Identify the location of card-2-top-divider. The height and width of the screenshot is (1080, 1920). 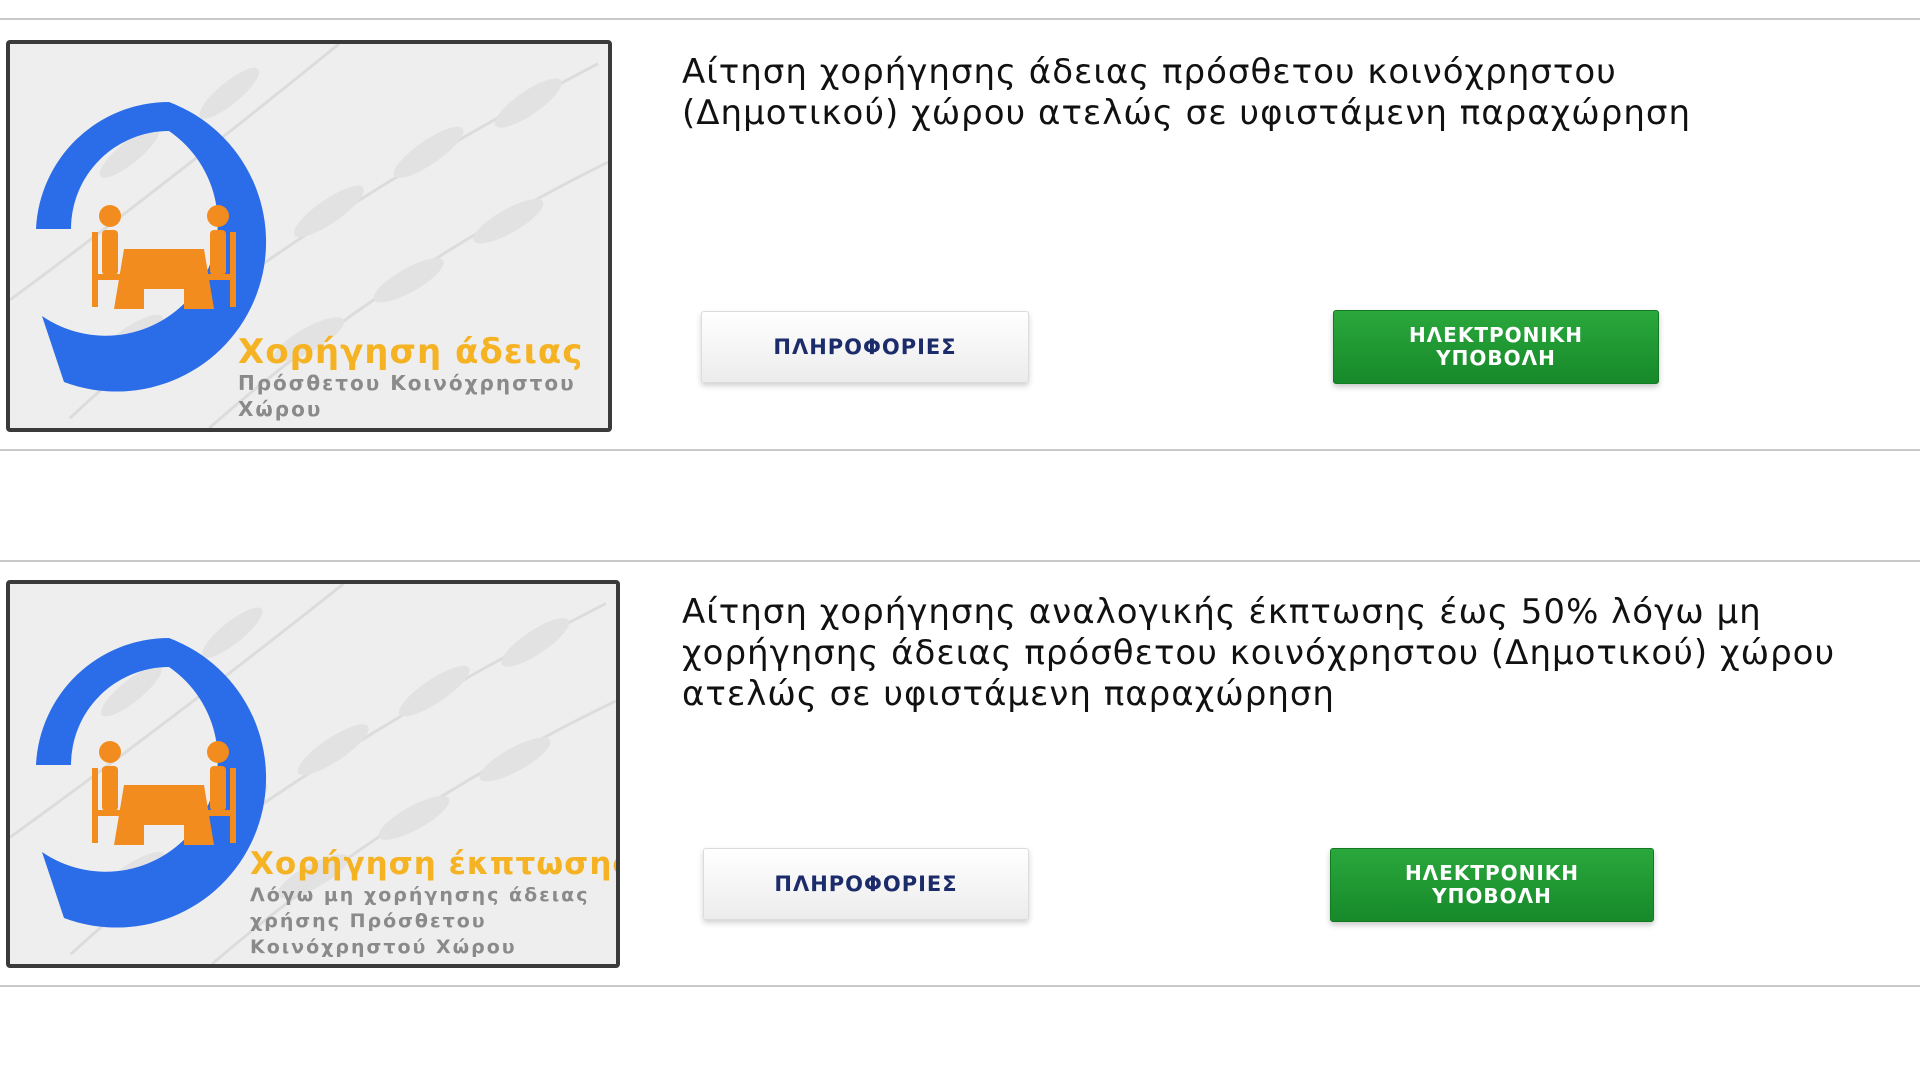
(960, 561).